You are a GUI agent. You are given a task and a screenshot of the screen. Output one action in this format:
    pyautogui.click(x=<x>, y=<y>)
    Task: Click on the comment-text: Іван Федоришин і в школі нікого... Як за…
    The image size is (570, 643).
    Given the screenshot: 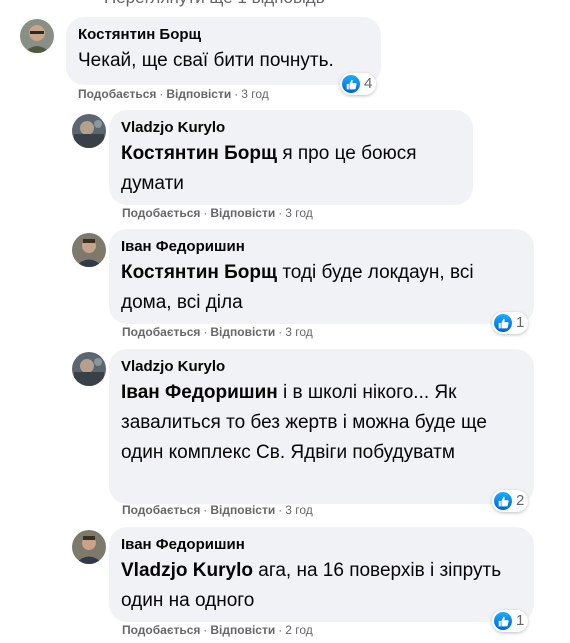 What is the action you would take?
    pyautogui.click(x=321, y=423)
    